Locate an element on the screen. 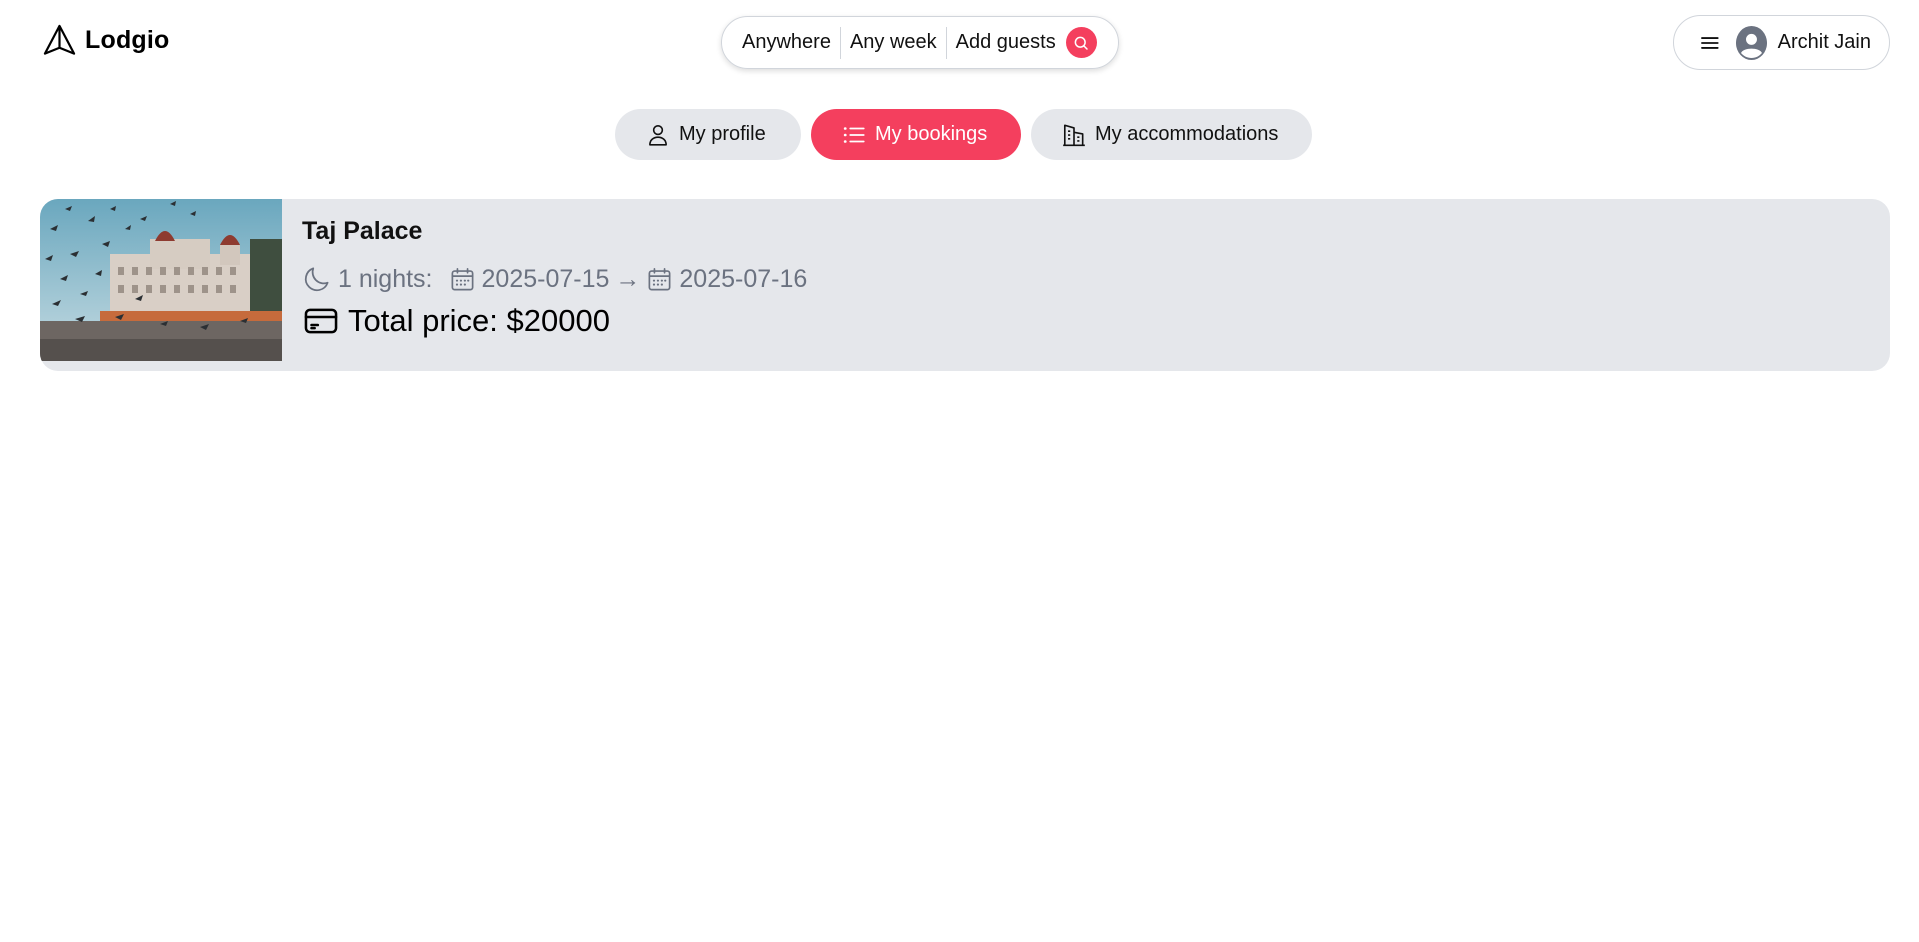  paper-plane-icon is located at coordinates (59, 39).